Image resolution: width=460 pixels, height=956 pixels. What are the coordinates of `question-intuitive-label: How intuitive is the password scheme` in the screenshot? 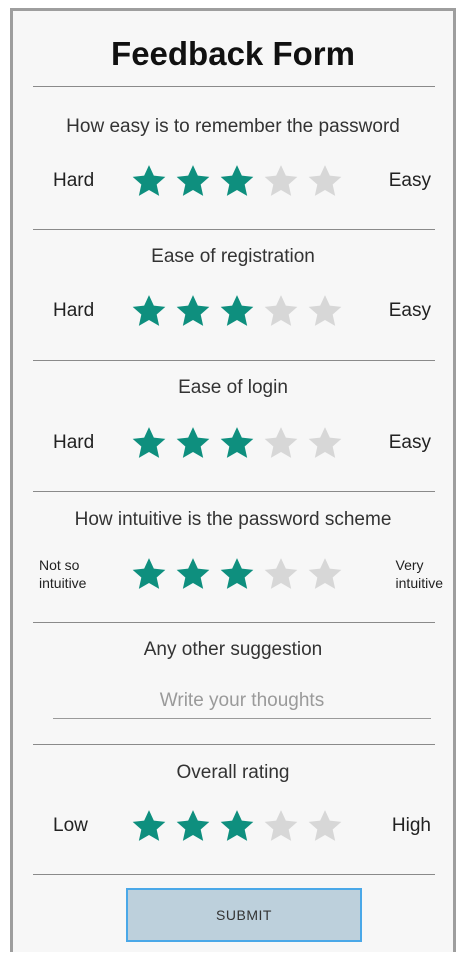 It's located at (233, 519).